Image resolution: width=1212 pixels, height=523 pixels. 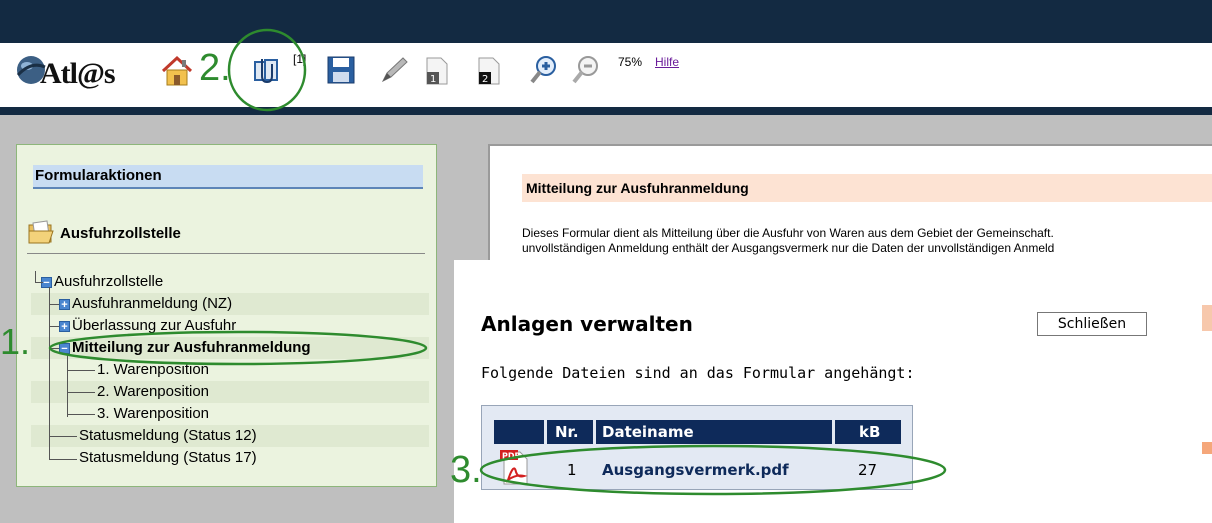 I want to click on tree-label: Statusmeldung (Status 17), so click(x=168, y=457).